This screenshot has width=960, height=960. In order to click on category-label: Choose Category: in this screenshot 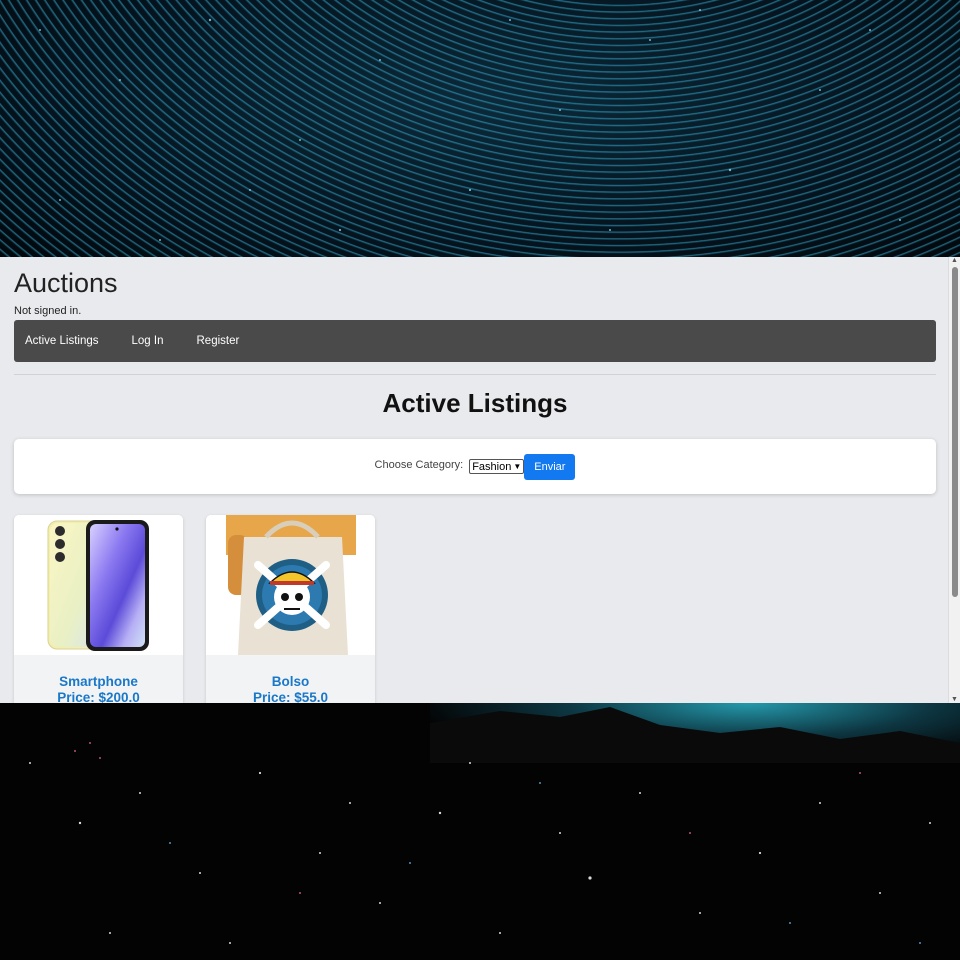, I will do `click(419, 464)`.